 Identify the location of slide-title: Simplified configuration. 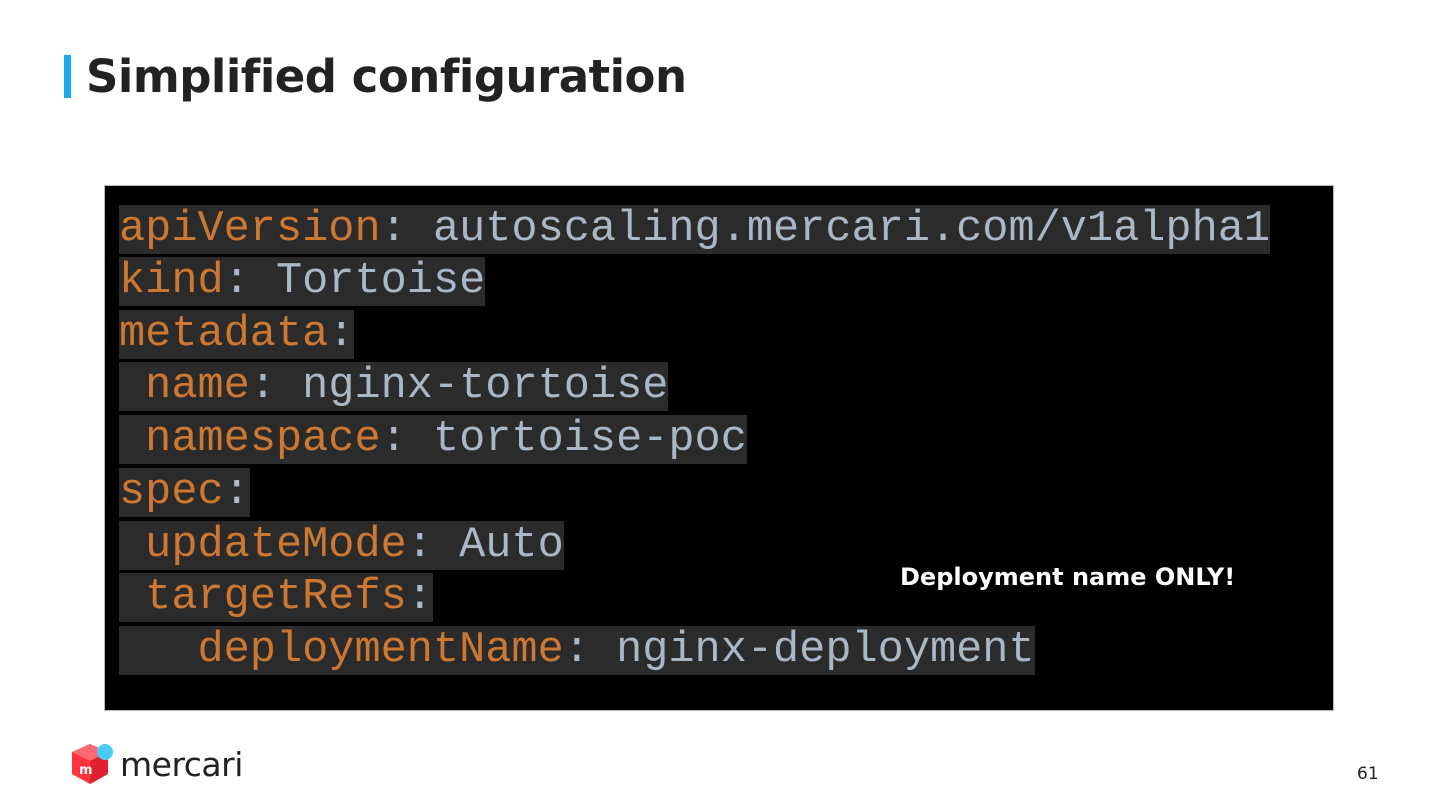
(386, 76).